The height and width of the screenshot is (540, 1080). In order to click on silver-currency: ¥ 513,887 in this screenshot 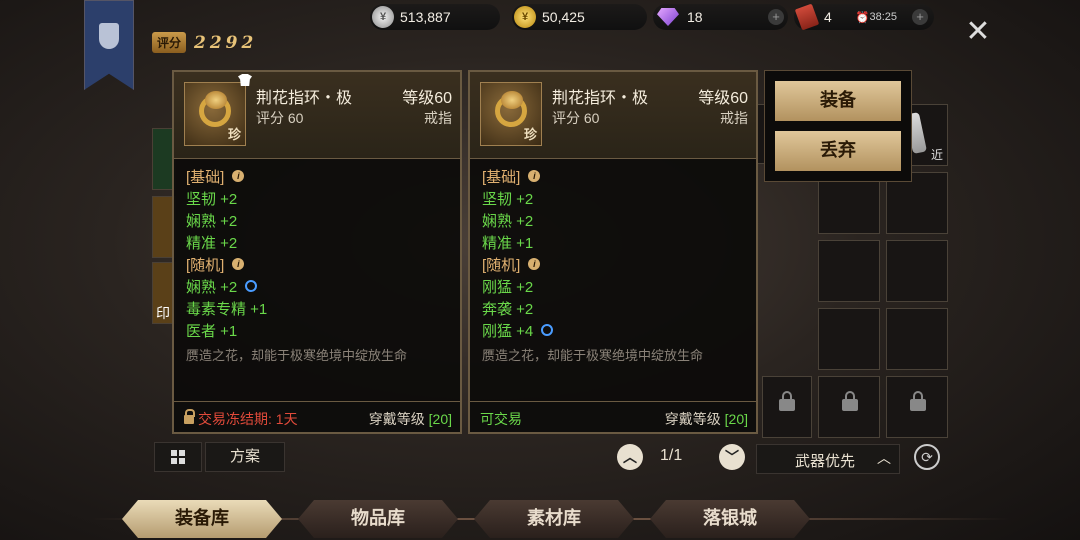, I will do `click(435, 17)`.